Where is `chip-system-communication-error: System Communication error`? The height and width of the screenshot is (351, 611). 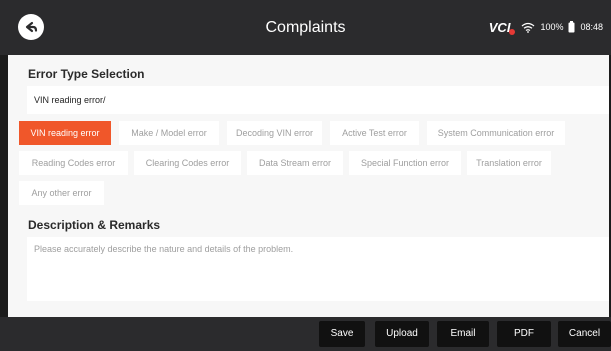
chip-system-communication-error: System Communication error is located at coordinates (496, 133).